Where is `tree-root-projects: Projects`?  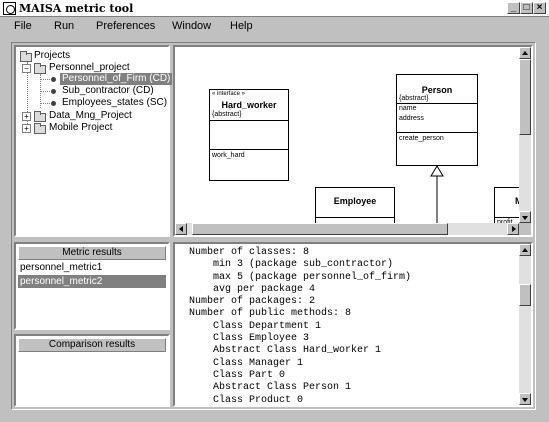
tree-root-projects: Projects is located at coordinates (52, 56).